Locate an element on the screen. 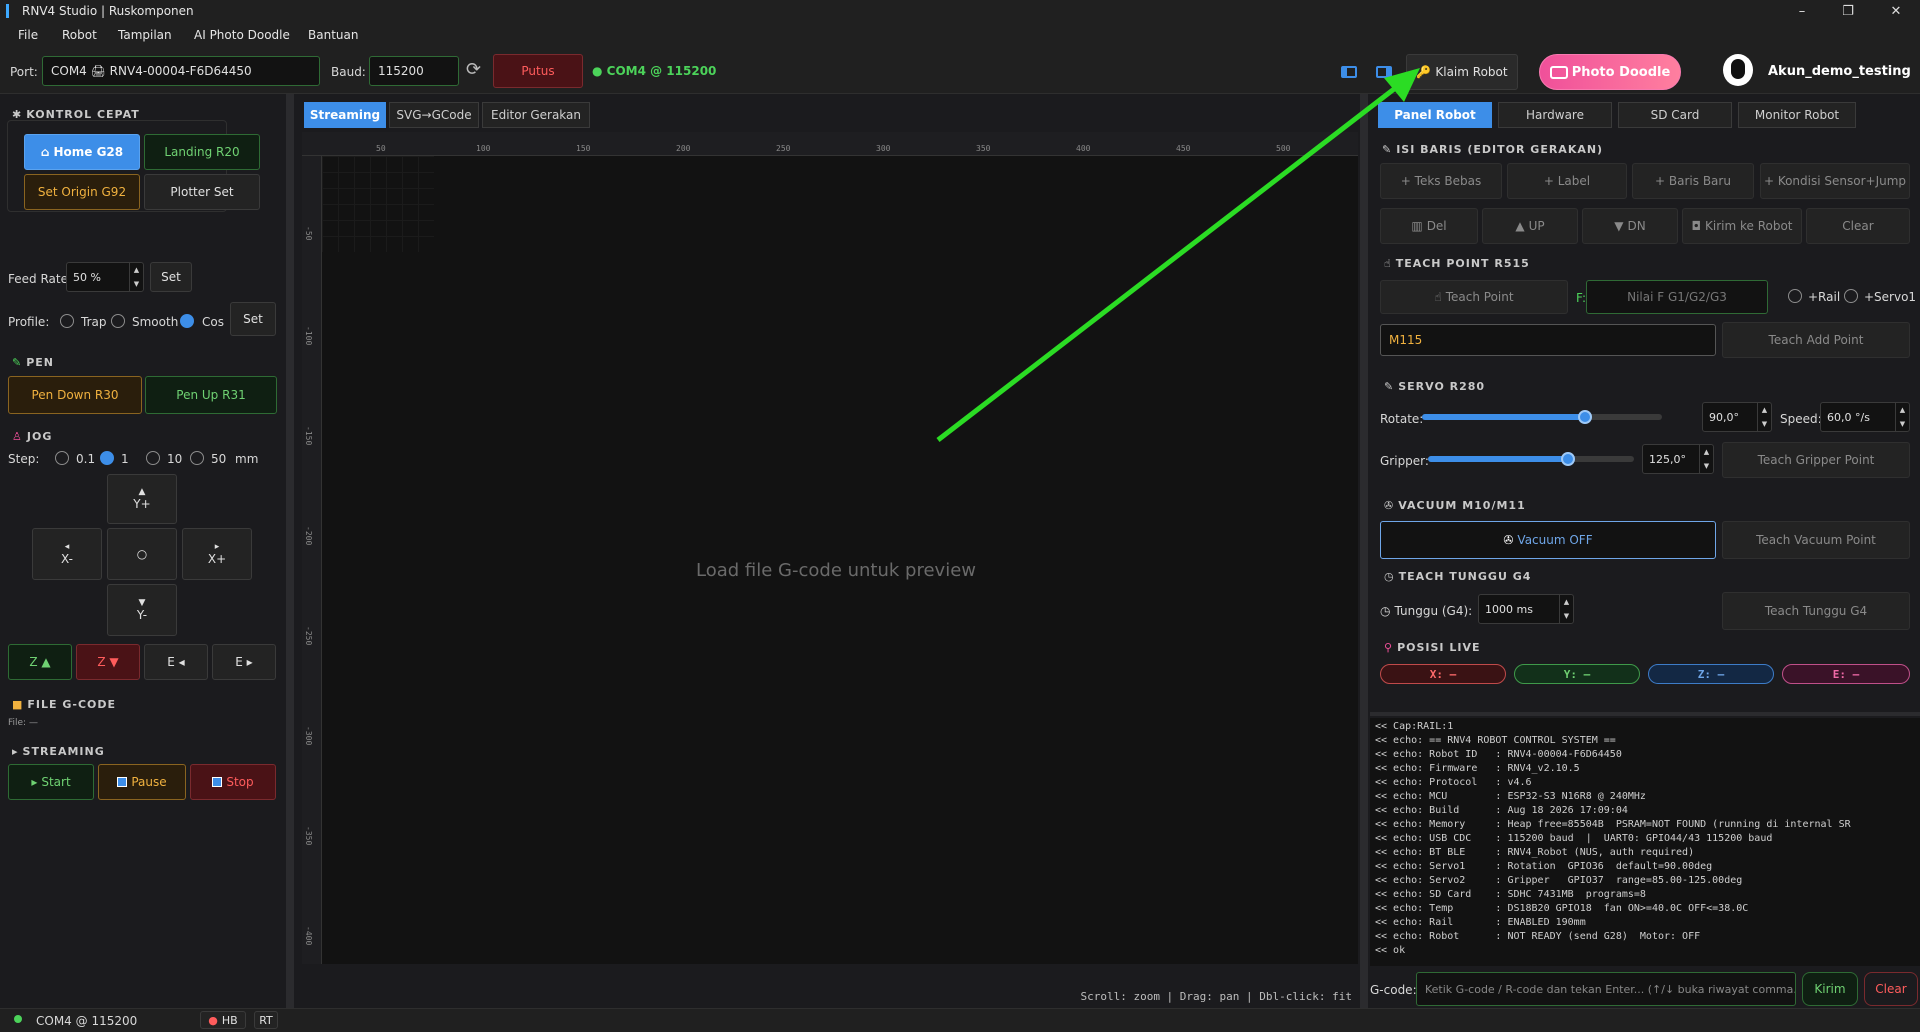 This screenshot has height=1032, width=1920. annotation-arrow is located at coordinates (1178, 255).